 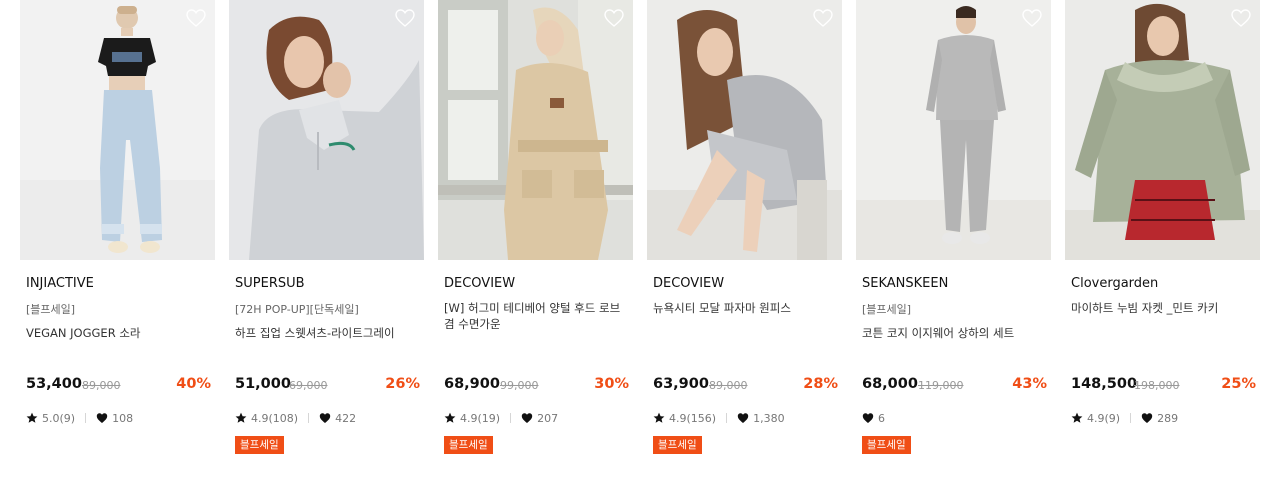 What do you see at coordinates (297, 309) in the screenshot?
I see `promo-tag: [72H POP-UP][단독세일]` at bounding box center [297, 309].